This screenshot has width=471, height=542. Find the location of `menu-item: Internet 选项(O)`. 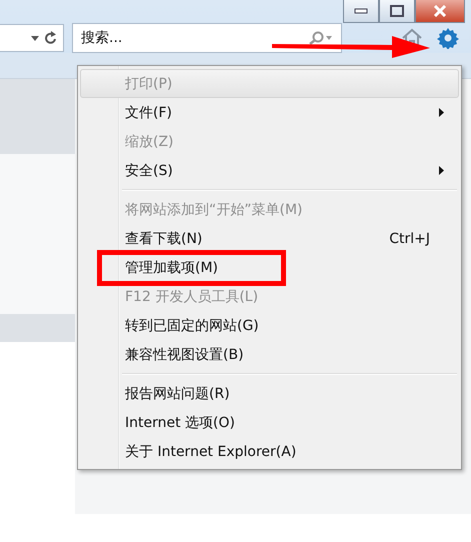

menu-item: Internet 选项(O) is located at coordinates (269, 422).